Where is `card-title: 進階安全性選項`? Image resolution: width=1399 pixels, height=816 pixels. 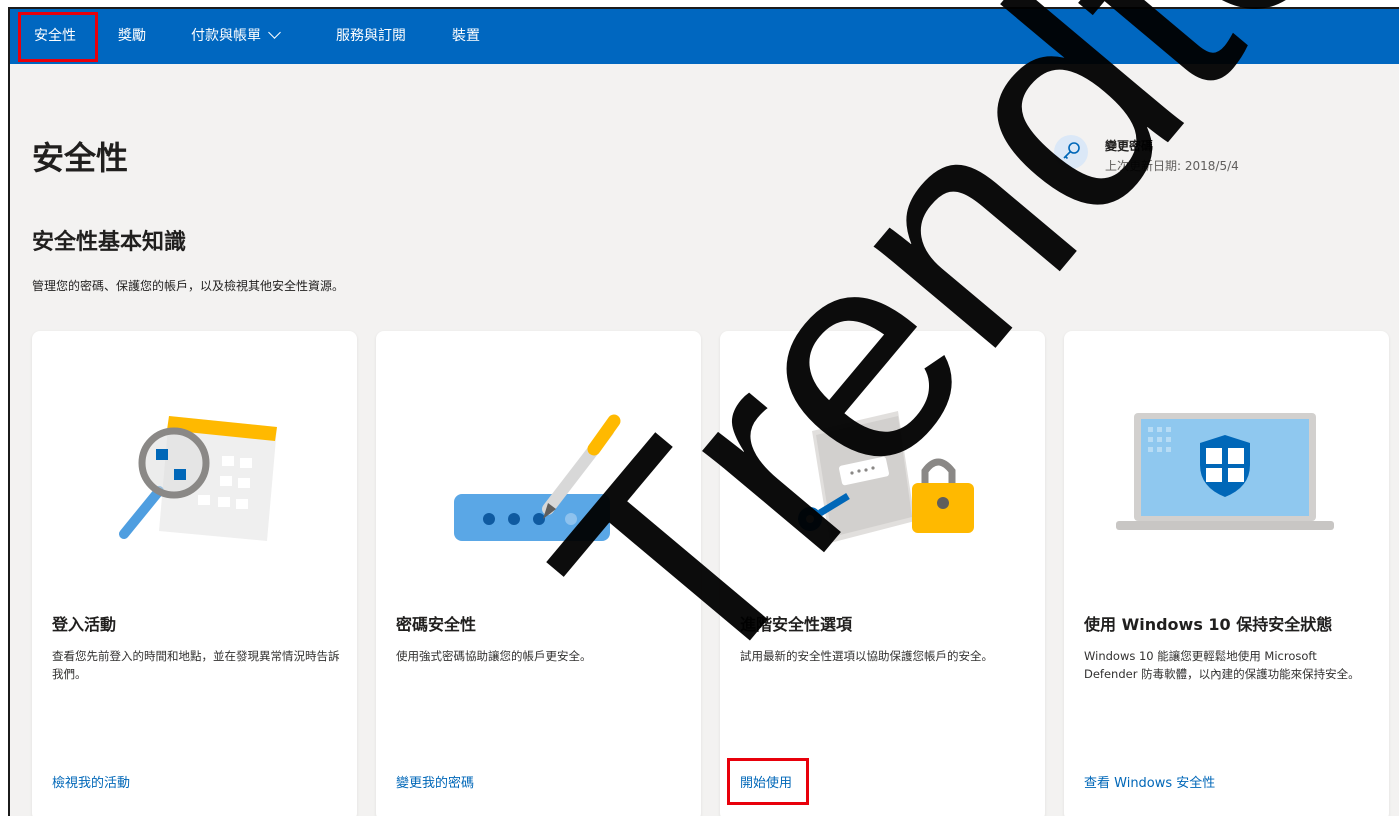 card-title: 進階安全性選項 is located at coordinates (796, 624).